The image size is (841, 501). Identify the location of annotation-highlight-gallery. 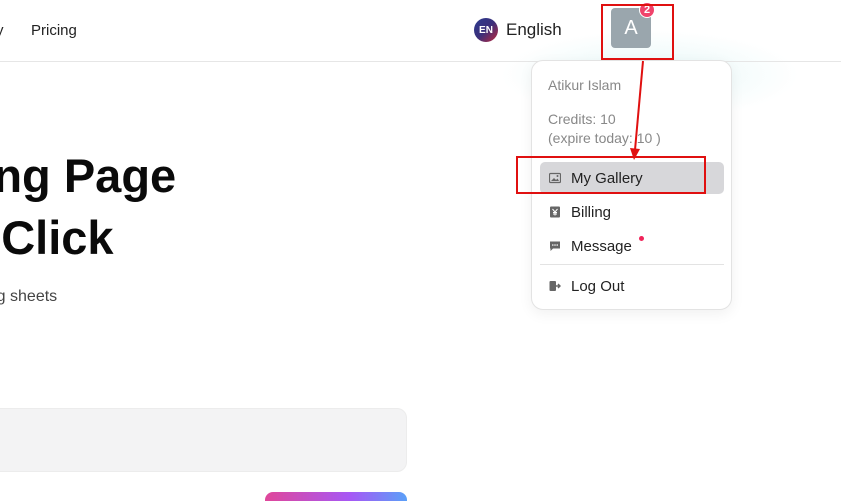
(611, 175).